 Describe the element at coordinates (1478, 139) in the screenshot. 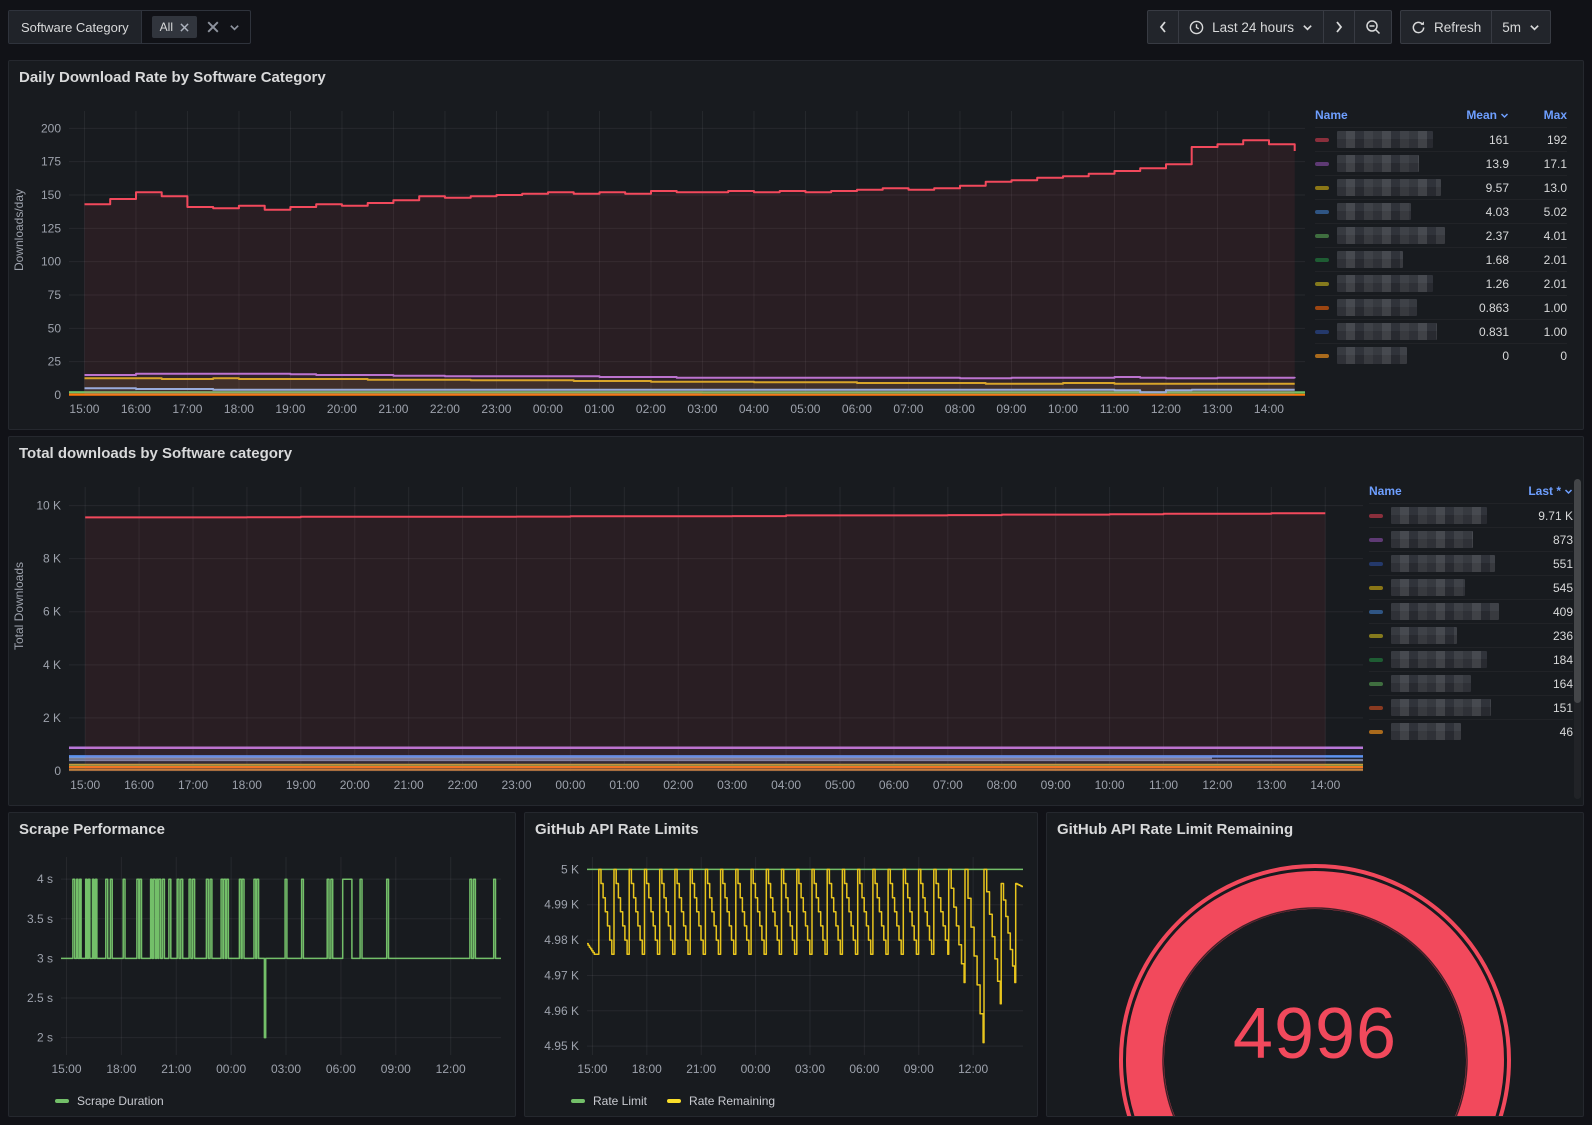

I see `legend-value: 161` at that location.